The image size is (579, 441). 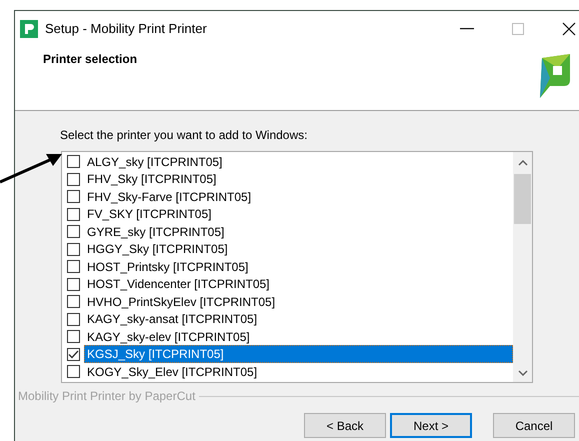 I want to click on scroll-thumb, so click(x=522, y=199).